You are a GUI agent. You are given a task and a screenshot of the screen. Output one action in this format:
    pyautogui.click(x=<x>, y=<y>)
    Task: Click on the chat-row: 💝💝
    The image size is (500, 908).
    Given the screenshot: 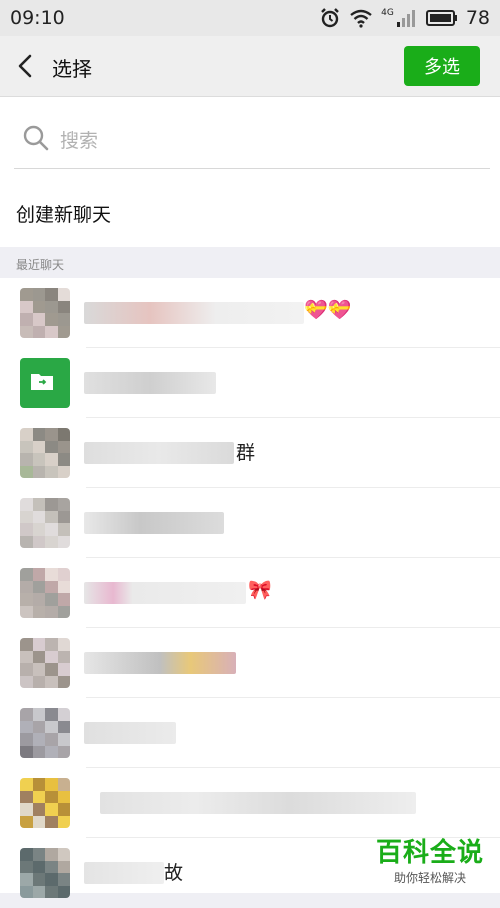 What is the action you would take?
    pyautogui.click(x=250, y=313)
    